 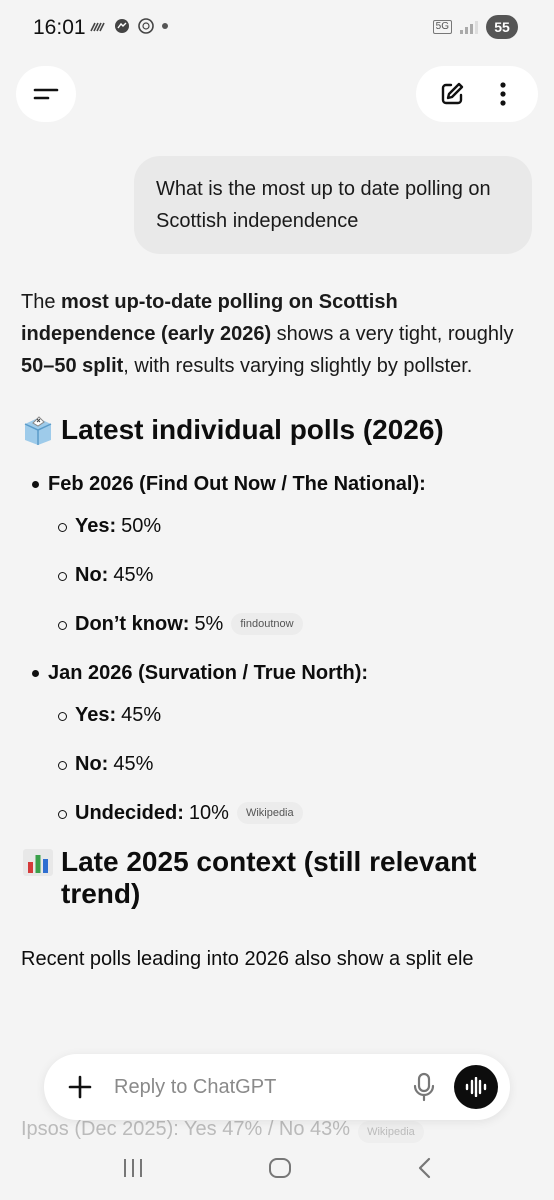 What do you see at coordinates (141, 526) in the screenshot?
I see `result-value: 50%` at bounding box center [141, 526].